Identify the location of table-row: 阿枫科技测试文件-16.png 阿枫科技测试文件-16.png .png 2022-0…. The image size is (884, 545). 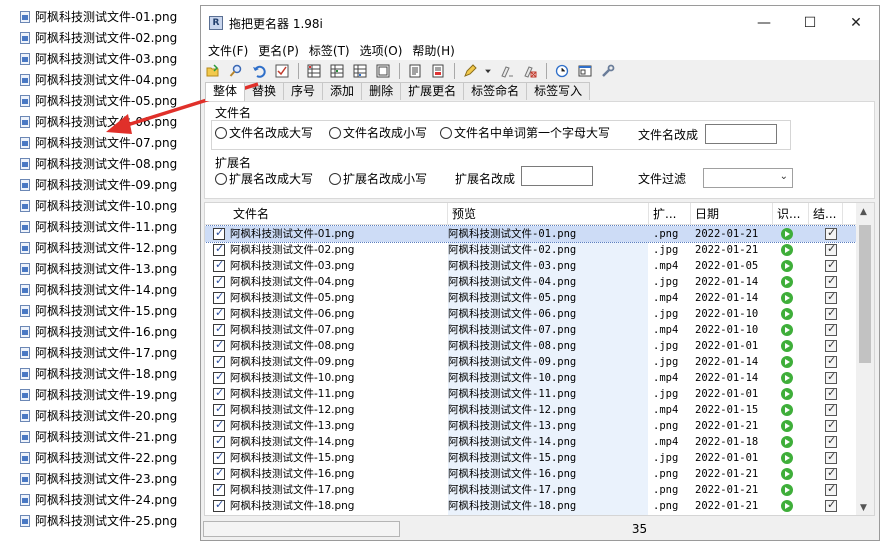
(530, 474).